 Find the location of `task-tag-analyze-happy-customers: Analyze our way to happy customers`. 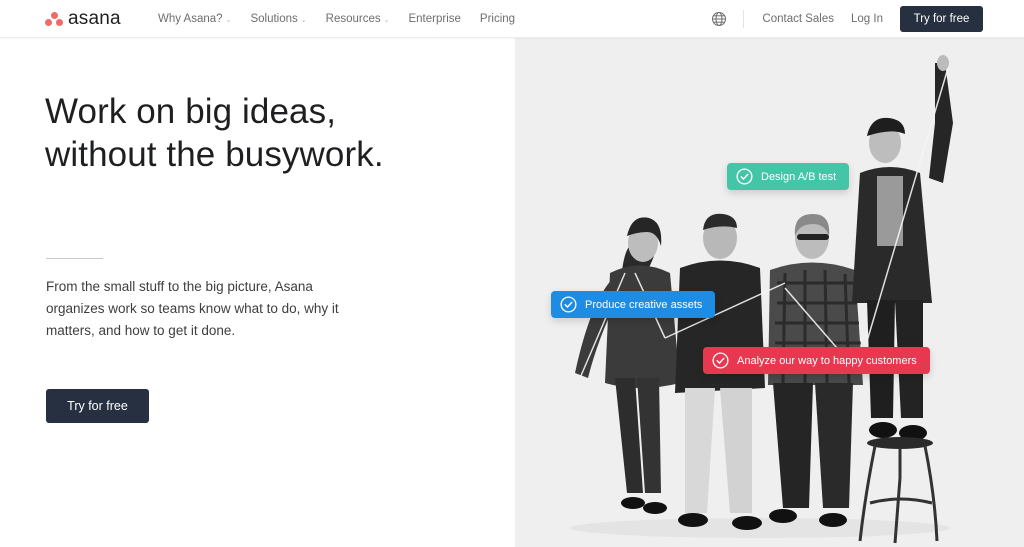

task-tag-analyze-happy-customers: Analyze our way to happy customers is located at coordinates (816, 360).